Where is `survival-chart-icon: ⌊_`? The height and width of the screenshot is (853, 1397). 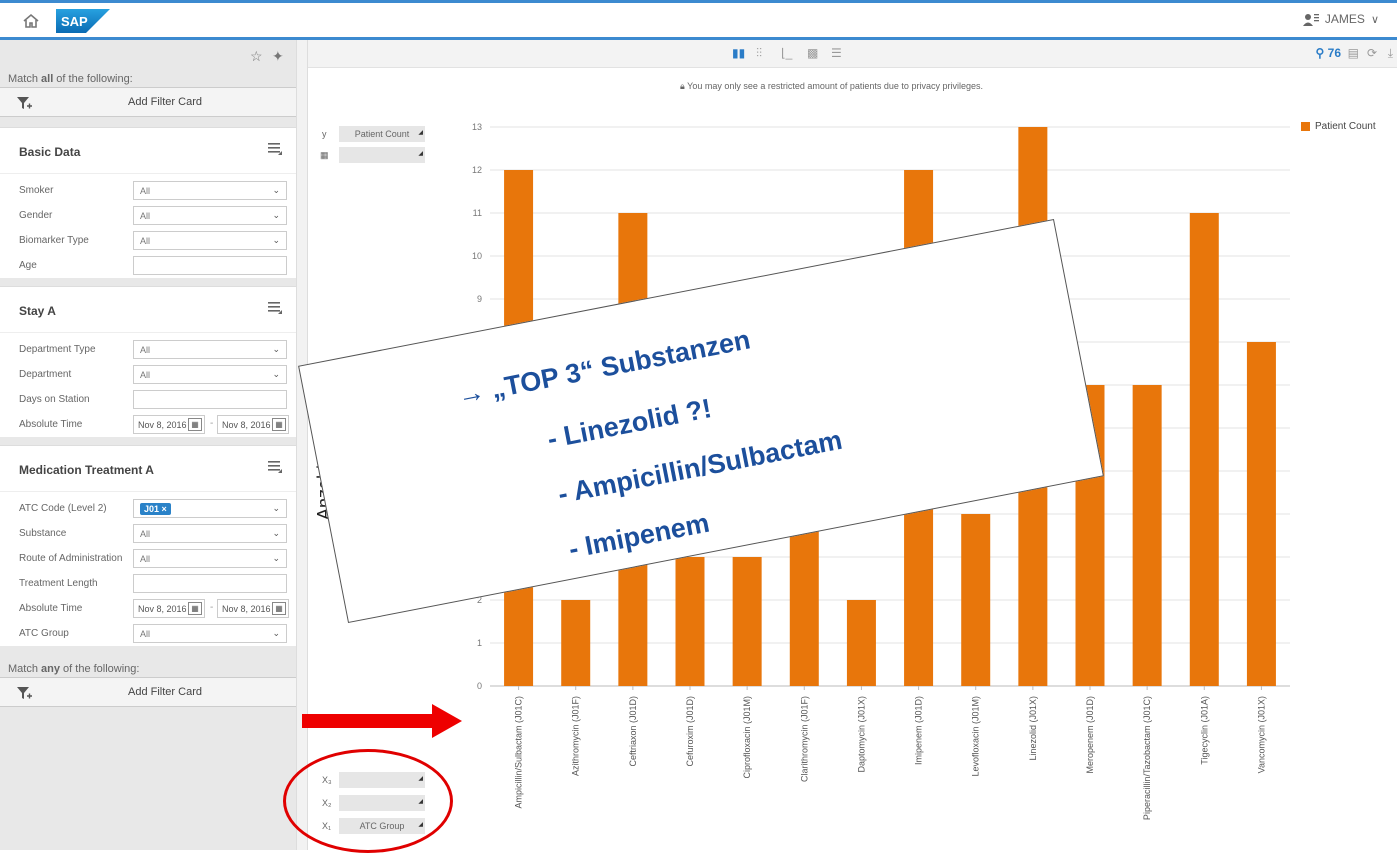
survival-chart-icon: ⌊_ is located at coordinates (786, 53).